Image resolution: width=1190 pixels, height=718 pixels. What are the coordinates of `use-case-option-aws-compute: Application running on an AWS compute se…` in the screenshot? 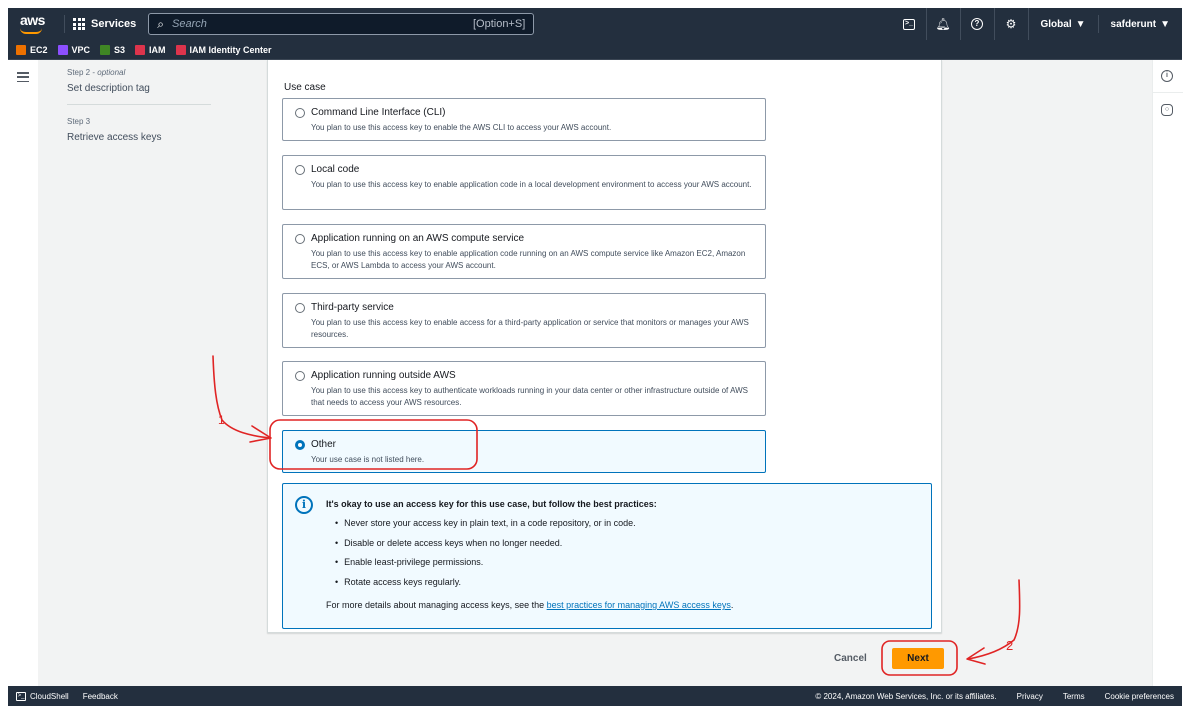 It's located at (524, 251).